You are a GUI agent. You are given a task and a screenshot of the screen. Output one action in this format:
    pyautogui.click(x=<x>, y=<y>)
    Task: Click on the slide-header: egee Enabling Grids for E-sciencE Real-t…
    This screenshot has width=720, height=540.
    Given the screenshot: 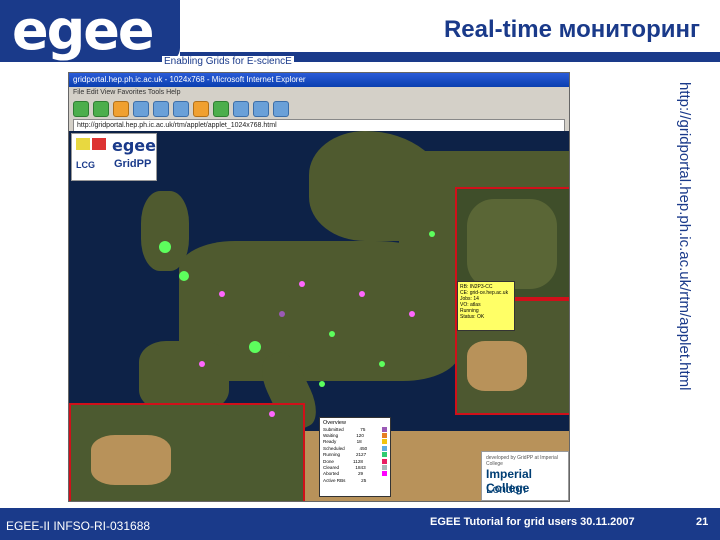 What is the action you would take?
    pyautogui.click(x=360, y=34)
    